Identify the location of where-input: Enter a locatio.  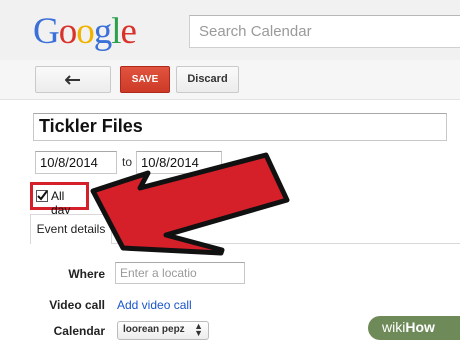
(180, 273).